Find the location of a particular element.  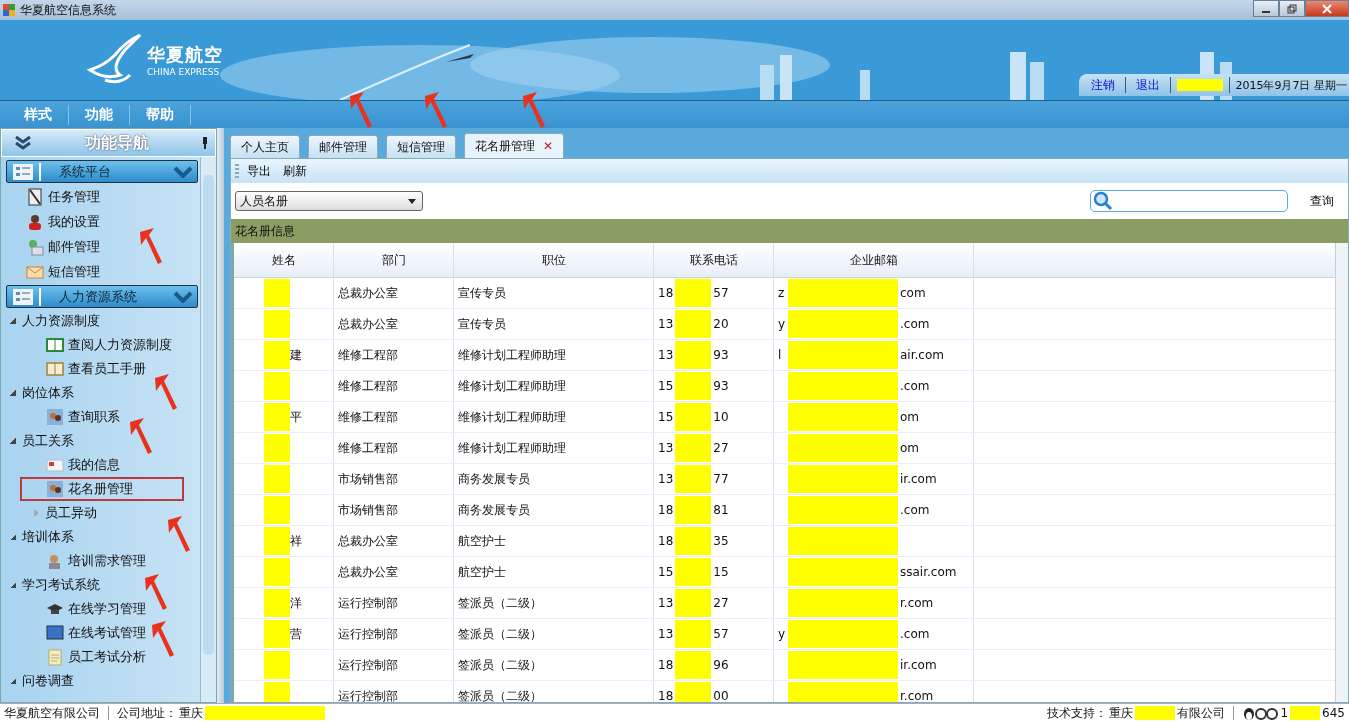

close-icon is located at coordinates (1327, 8).